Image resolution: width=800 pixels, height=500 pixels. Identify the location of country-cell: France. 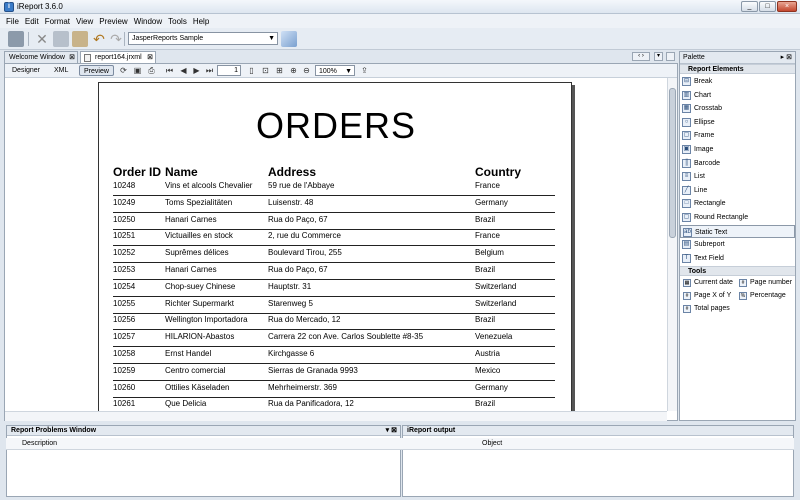
(487, 185).